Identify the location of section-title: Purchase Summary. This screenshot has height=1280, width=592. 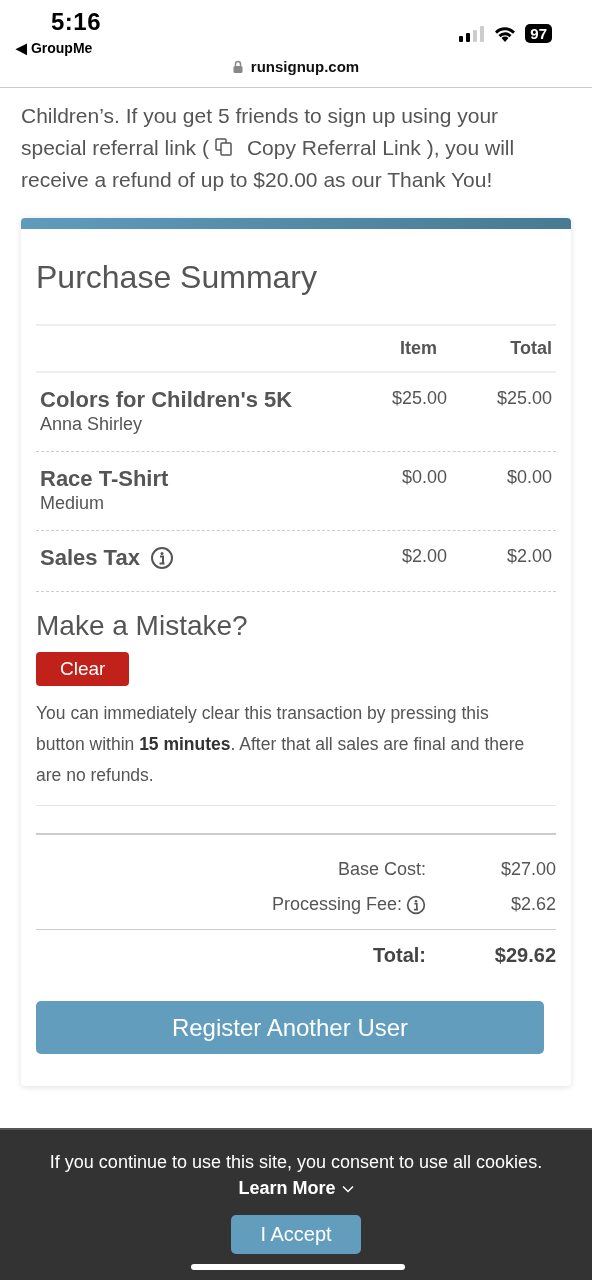
(177, 277).